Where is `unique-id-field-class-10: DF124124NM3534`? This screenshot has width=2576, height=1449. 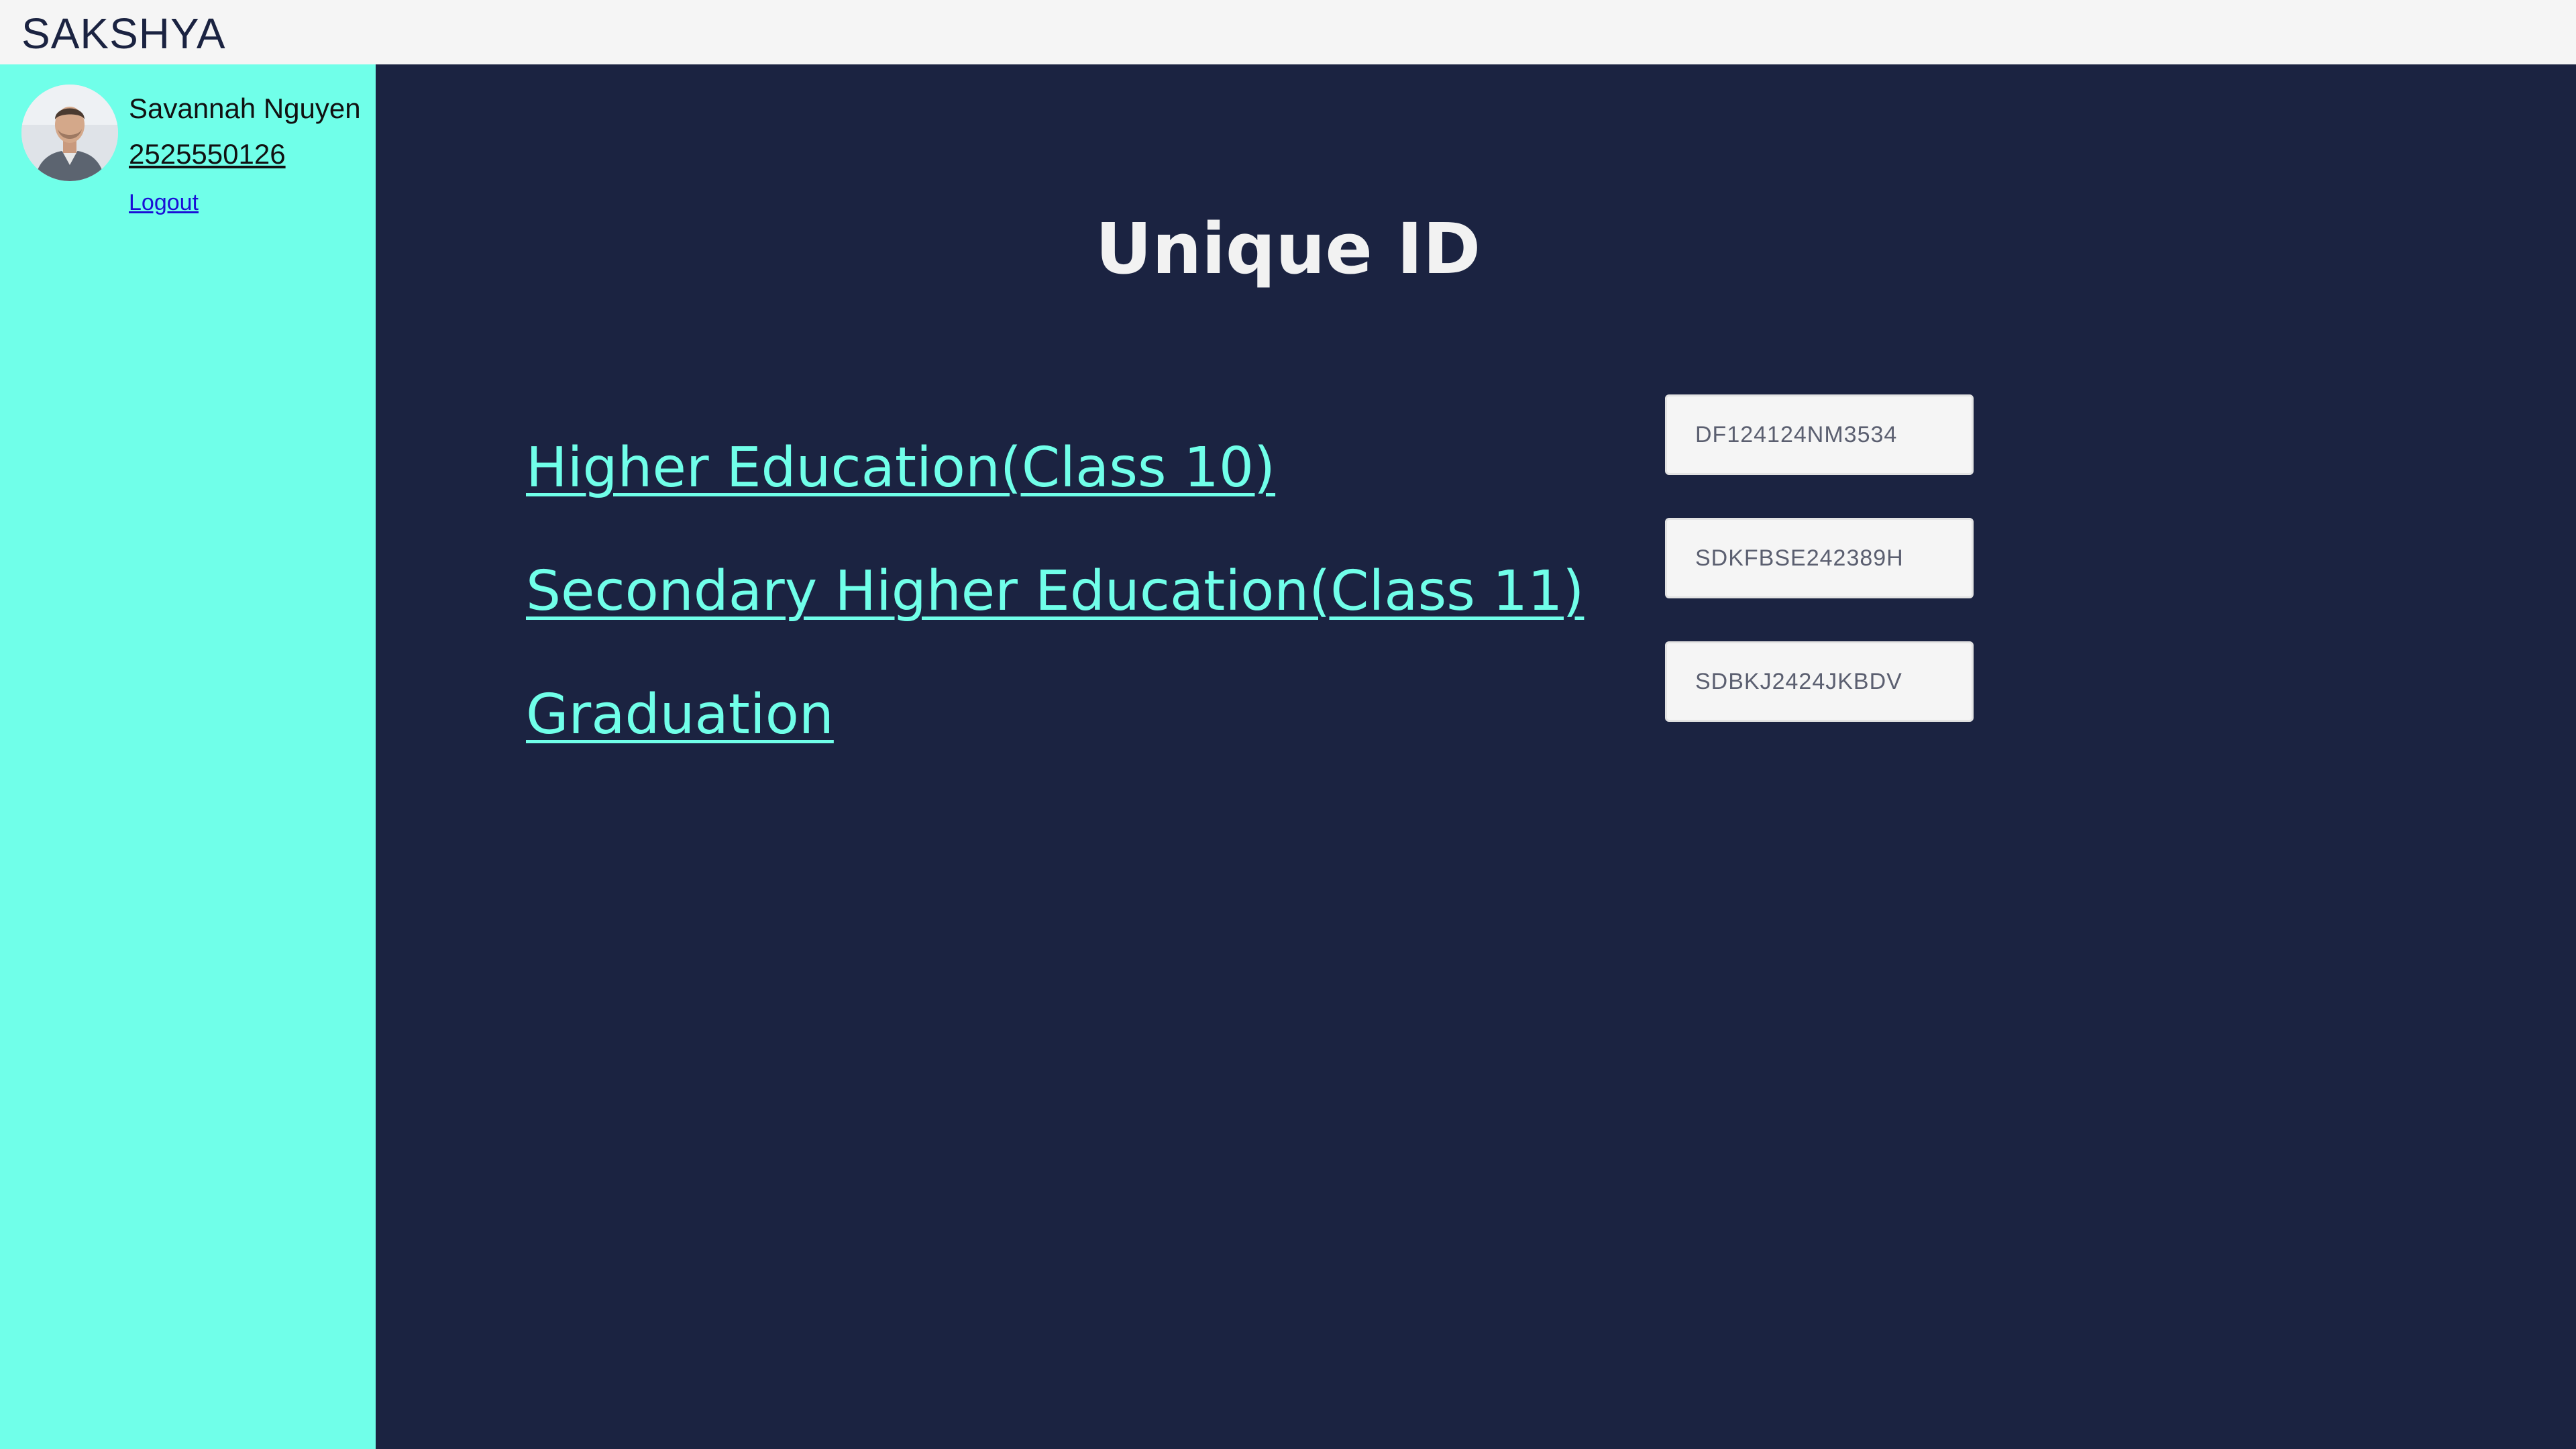
unique-id-field-class-10: DF124124NM3534 is located at coordinates (1819, 434).